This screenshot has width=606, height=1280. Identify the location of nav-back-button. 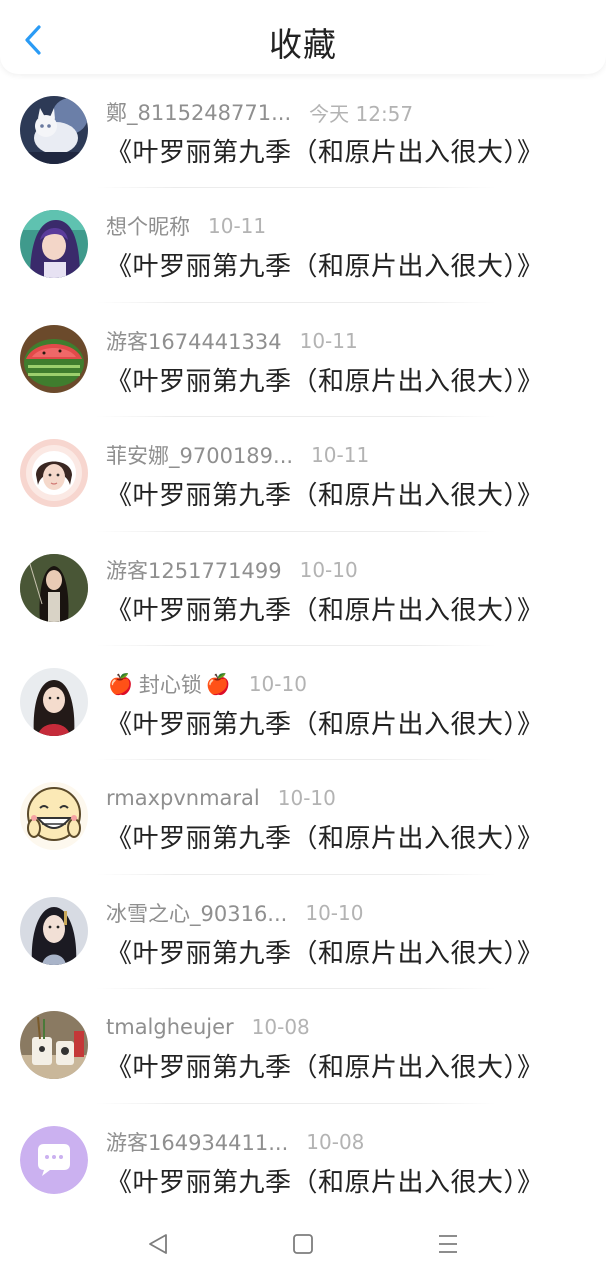
(158, 1244).